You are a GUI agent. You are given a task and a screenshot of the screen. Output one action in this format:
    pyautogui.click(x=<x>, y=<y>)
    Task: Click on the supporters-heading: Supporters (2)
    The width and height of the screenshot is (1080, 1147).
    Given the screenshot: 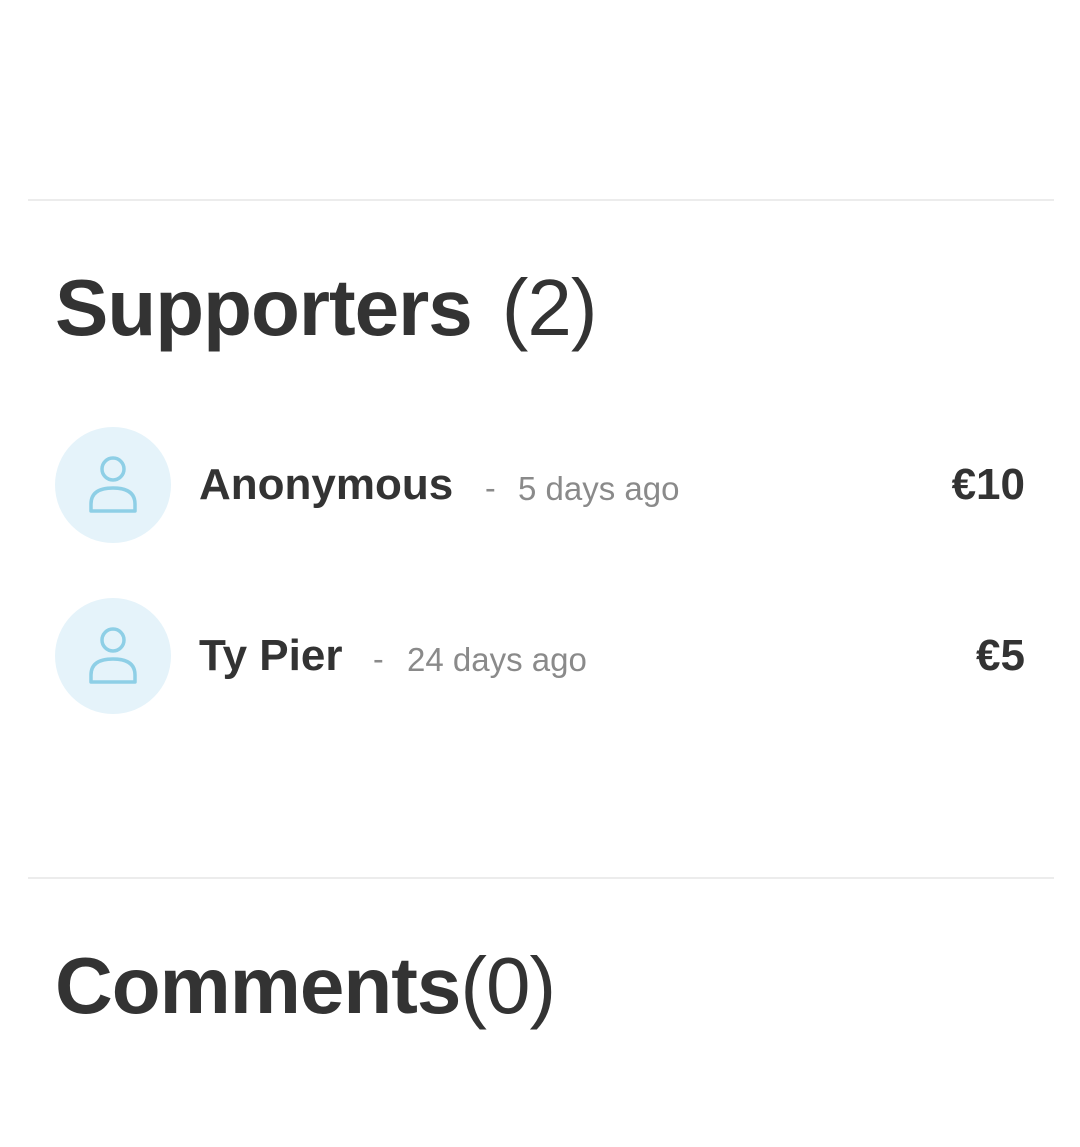 What is the action you would take?
    pyautogui.click(x=326, y=308)
    